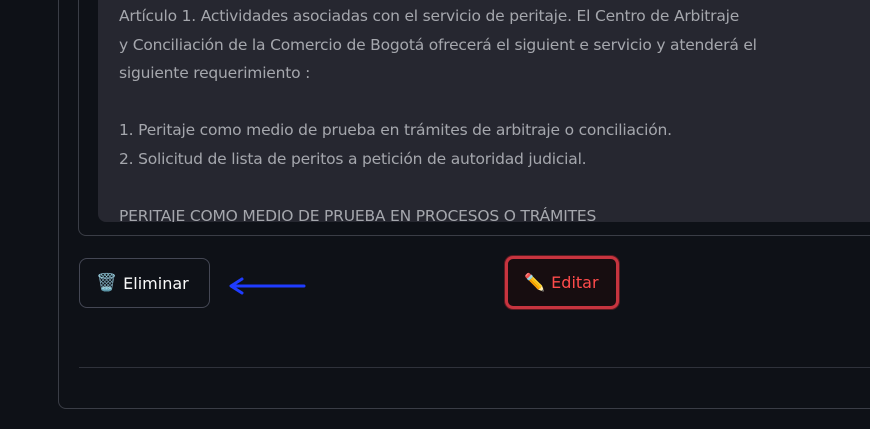  I want to click on delete-button-label: Eliminar, so click(156, 283).